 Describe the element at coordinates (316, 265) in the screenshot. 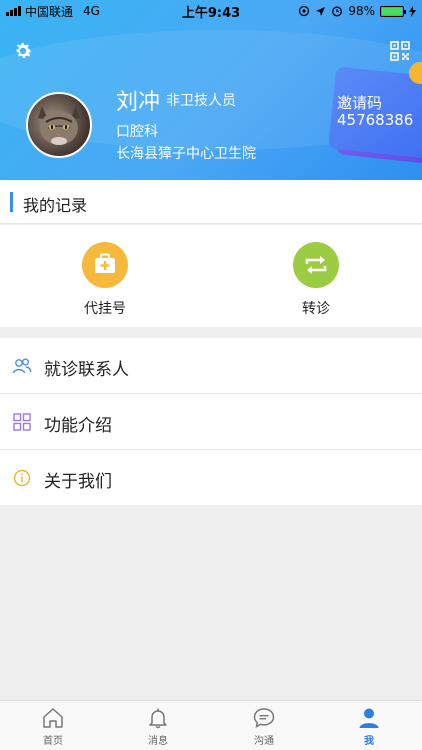

I see `transfer-icon` at that location.